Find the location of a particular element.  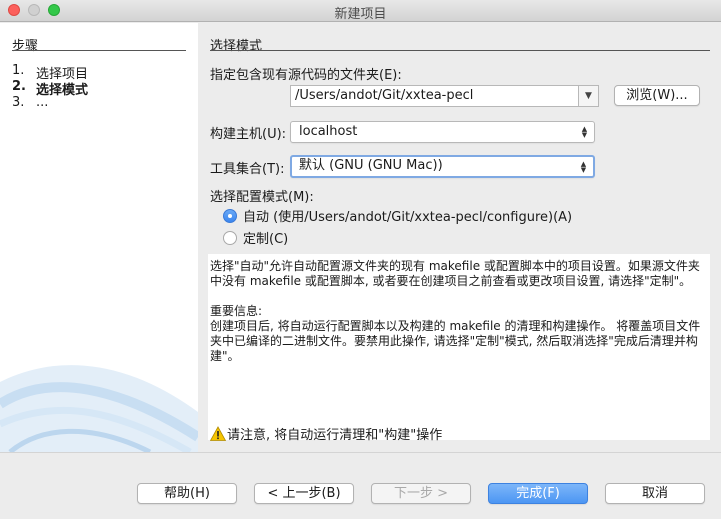

step-label: 选择模式 is located at coordinates (62, 90).